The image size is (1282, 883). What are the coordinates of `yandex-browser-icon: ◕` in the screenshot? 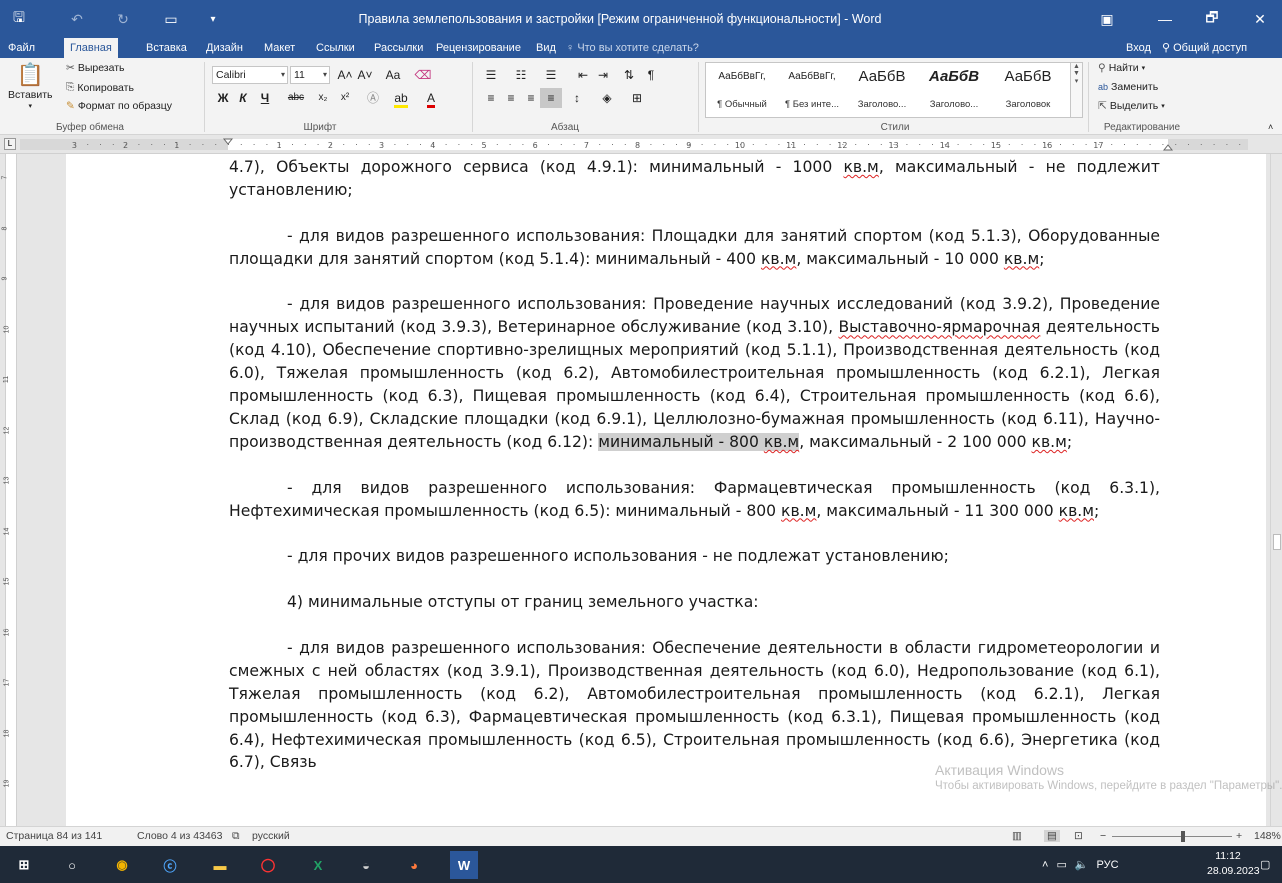 It's located at (414, 865).